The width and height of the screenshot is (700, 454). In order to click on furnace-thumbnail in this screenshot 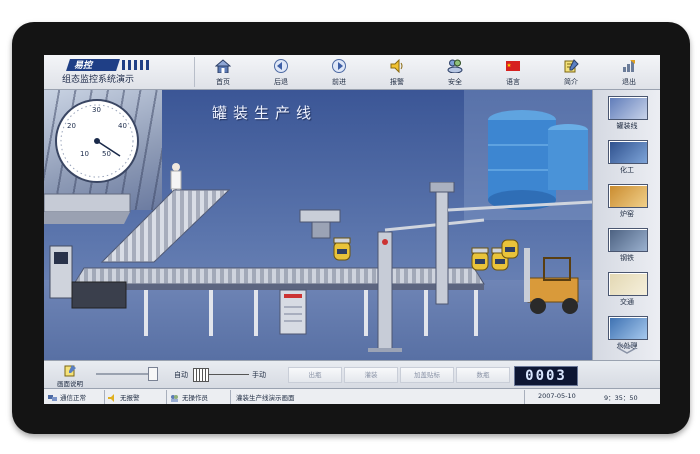, I will do `click(628, 196)`.